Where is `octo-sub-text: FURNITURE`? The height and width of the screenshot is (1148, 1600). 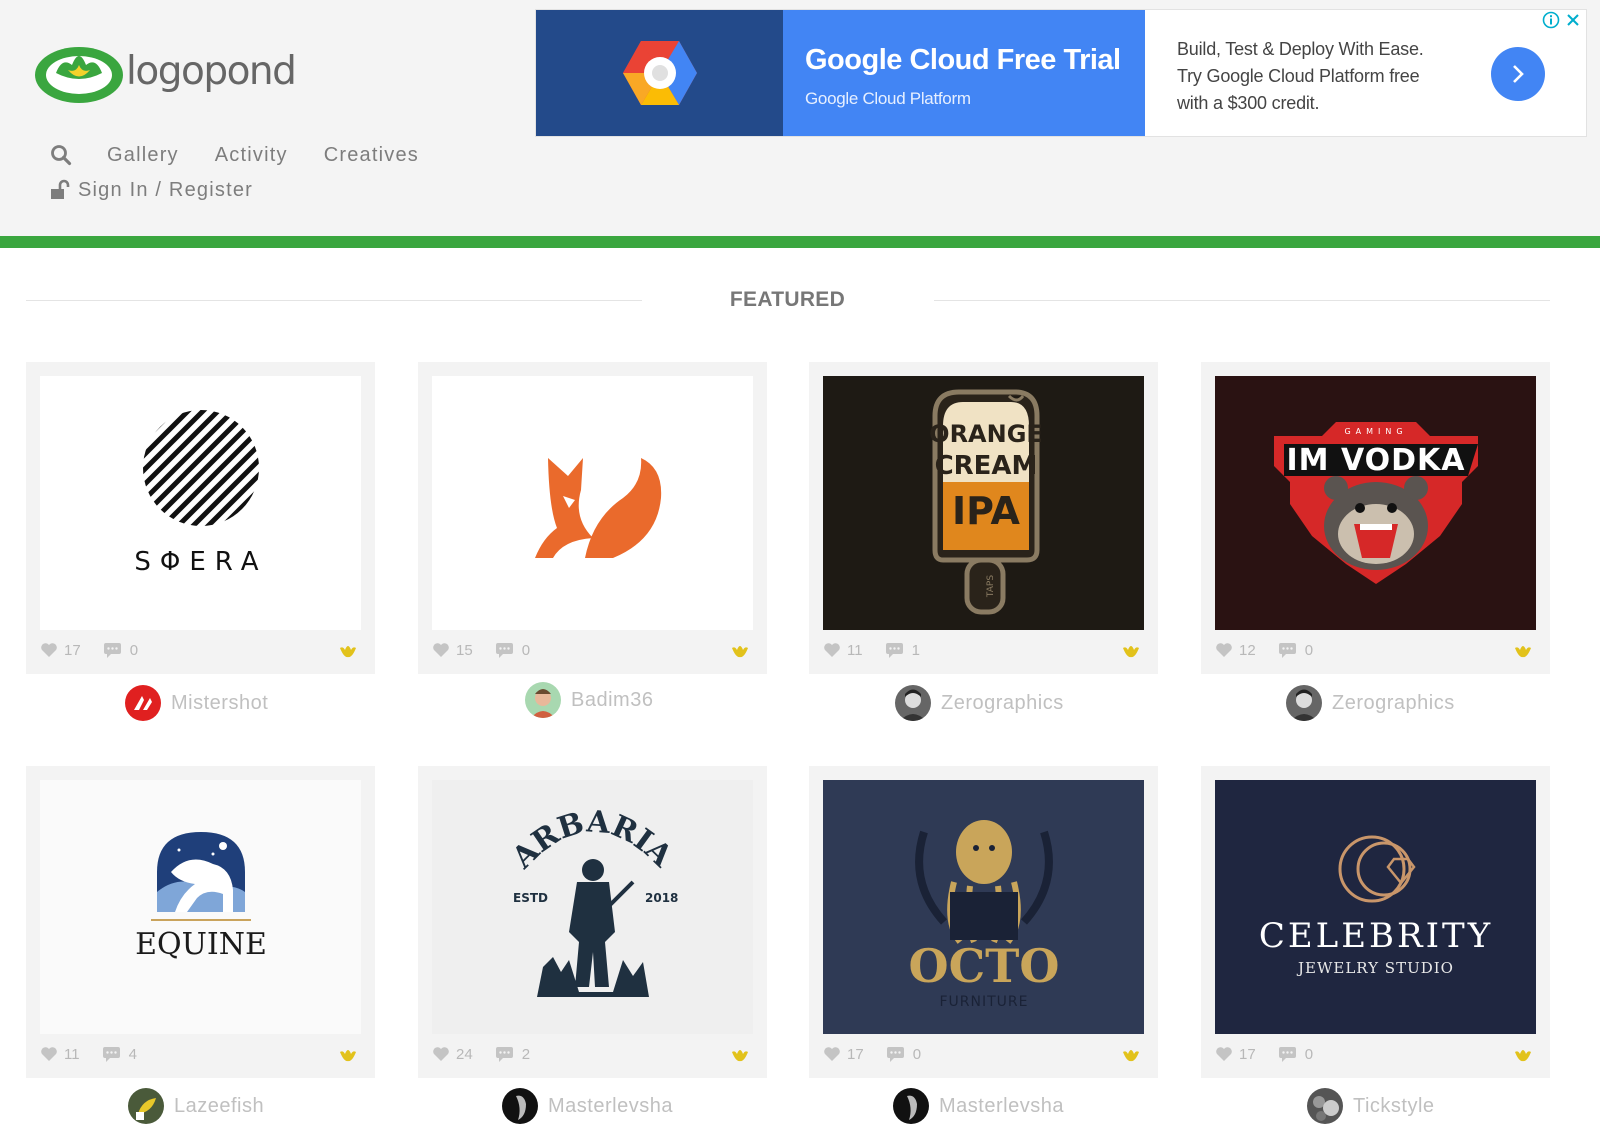 octo-sub-text: FURNITURE is located at coordinates (983, 1002).